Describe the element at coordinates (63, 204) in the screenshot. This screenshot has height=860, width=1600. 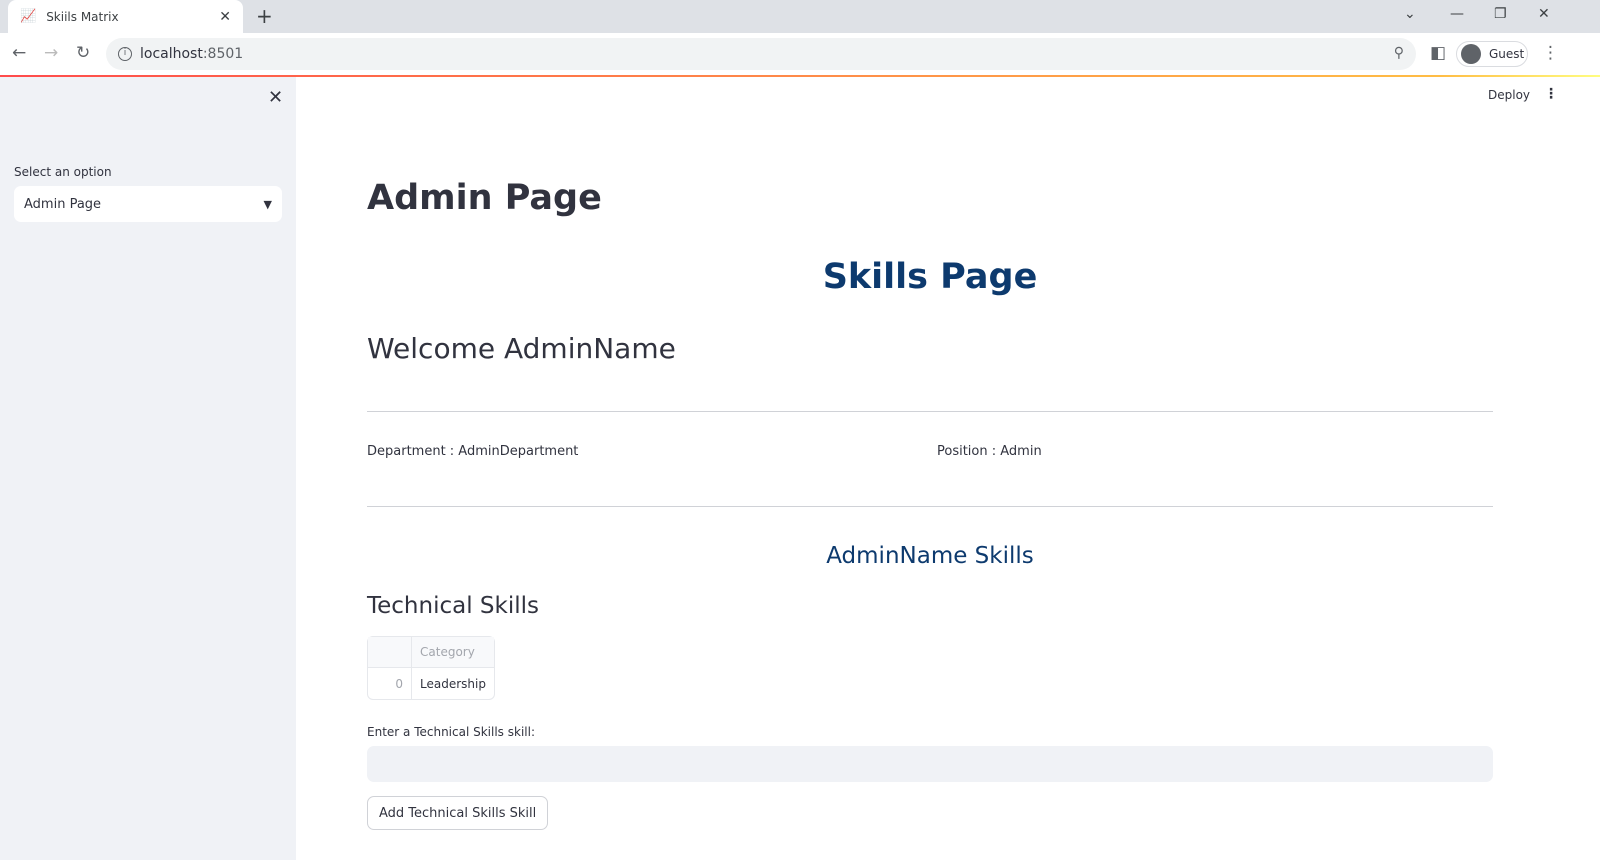
I see `select-value: Admin Page` at that location.